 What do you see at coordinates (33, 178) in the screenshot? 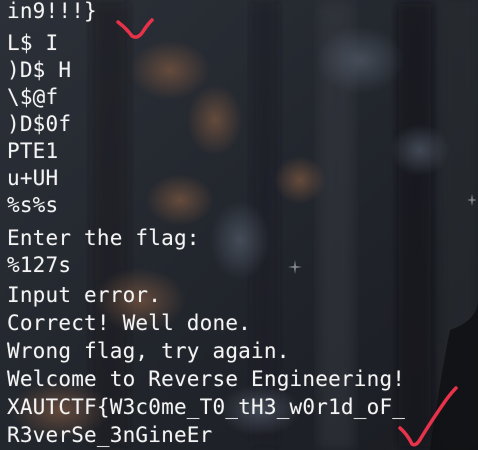
I see `terminal-line: u+UH` at bounding box center [33, 178].